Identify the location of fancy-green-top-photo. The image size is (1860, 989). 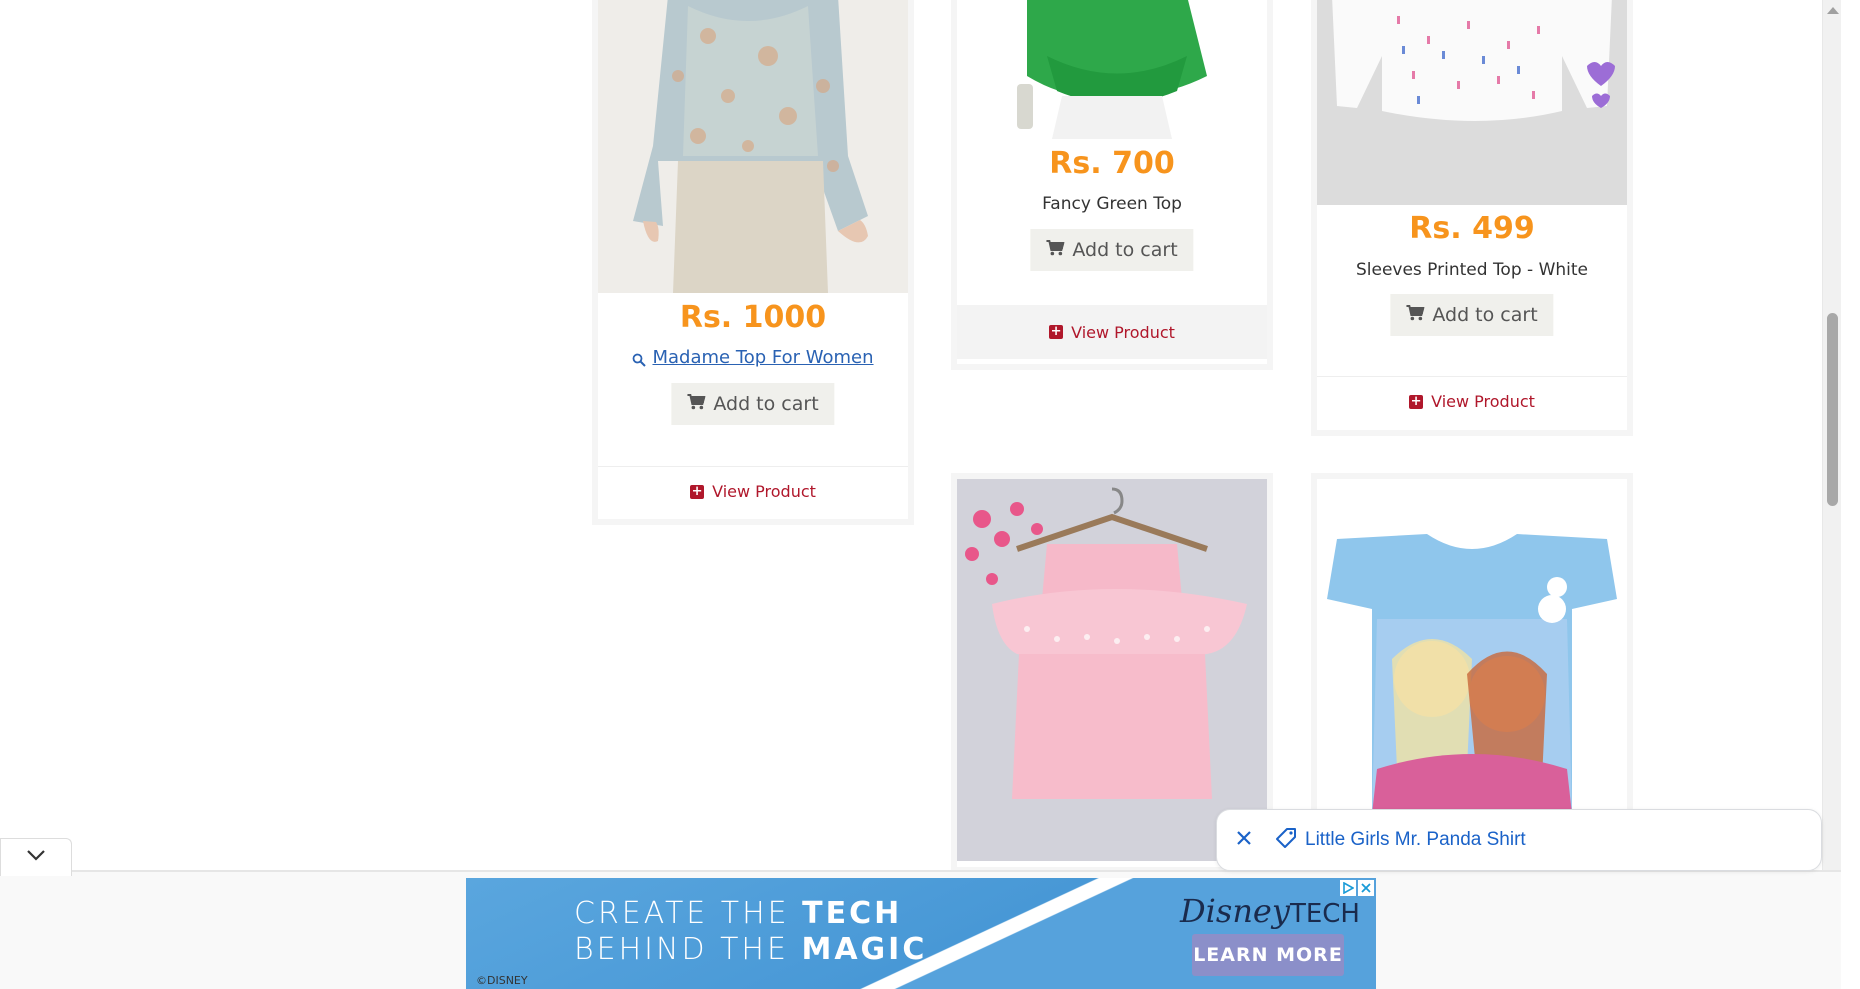
(1112, 69).